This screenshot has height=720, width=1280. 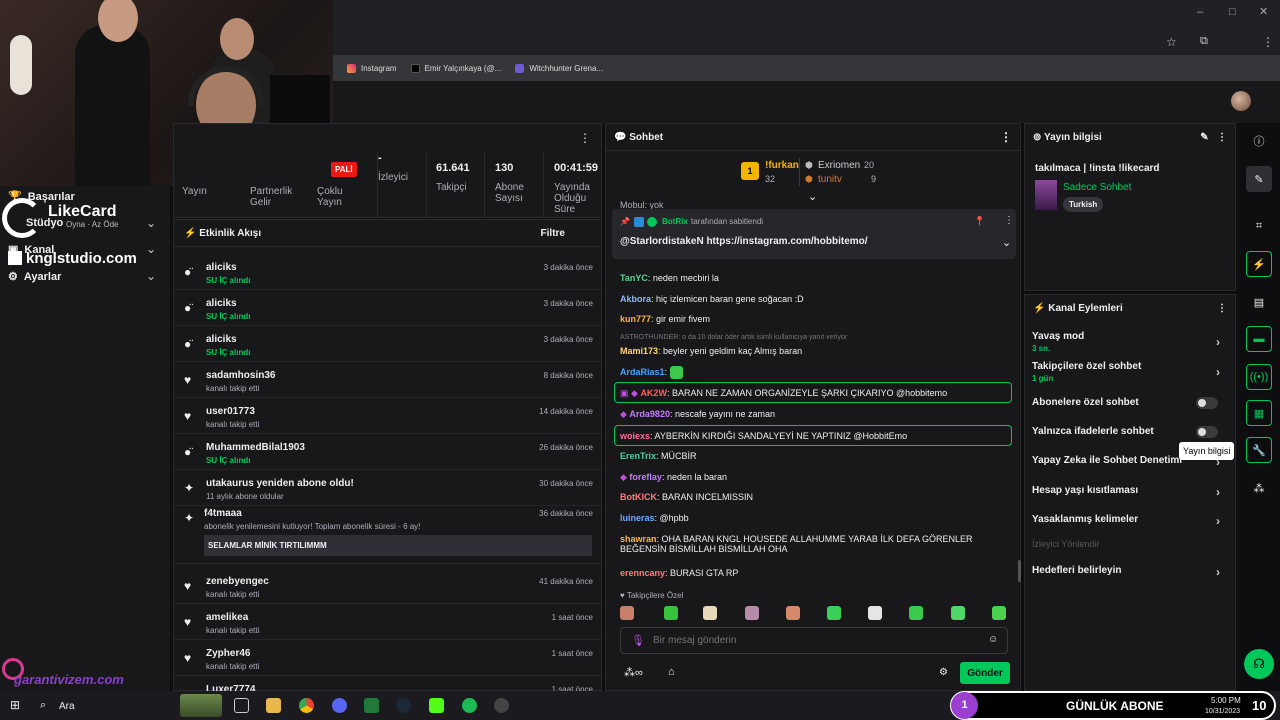 What do you see at coordinates (638, 539) in the screenshot?
I see `chat-username: shawran` at bounding box center [638, 539].